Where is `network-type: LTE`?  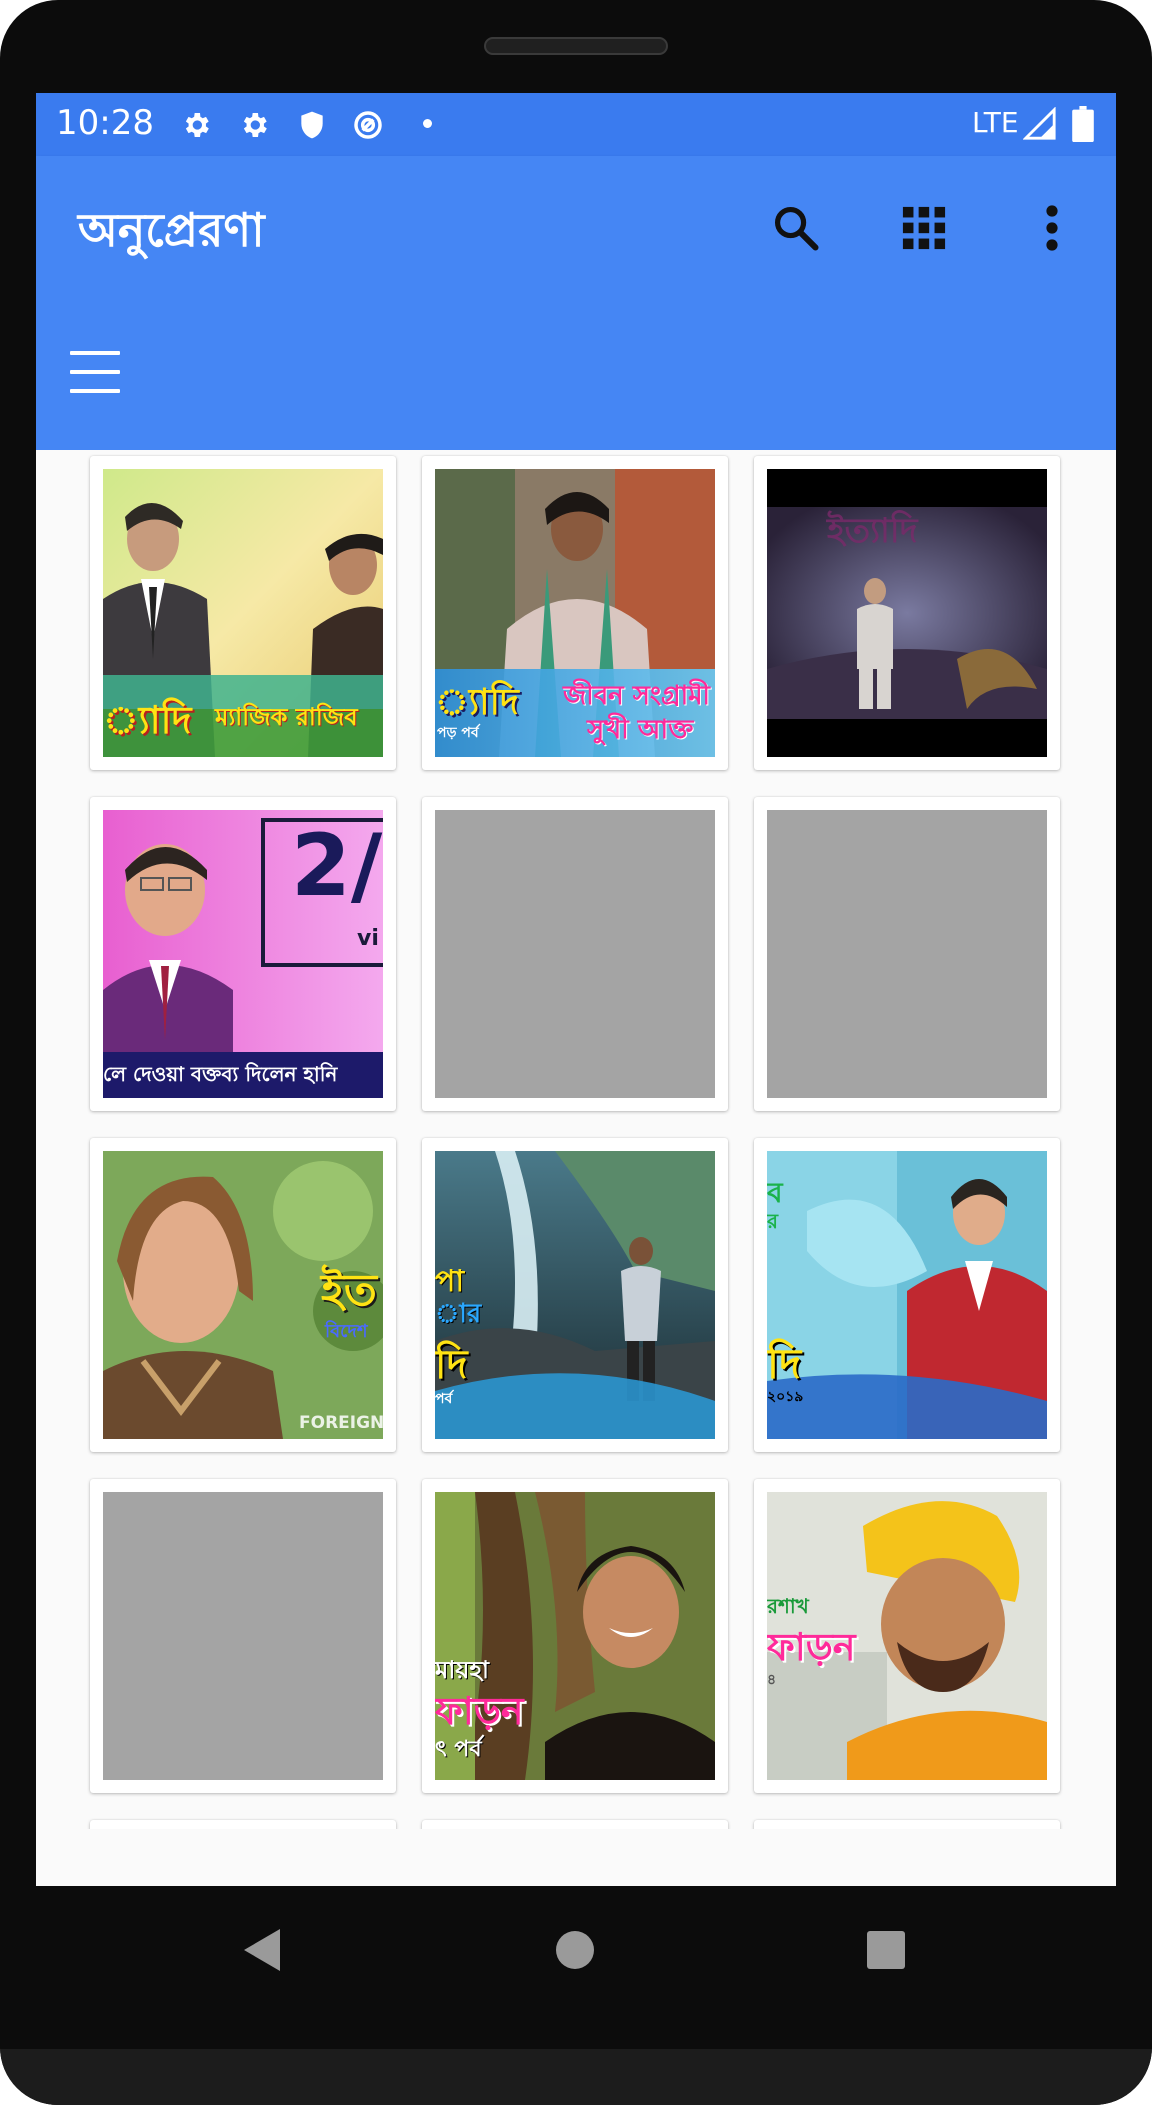 network-type: LTE is located at coordinates (995, 122).